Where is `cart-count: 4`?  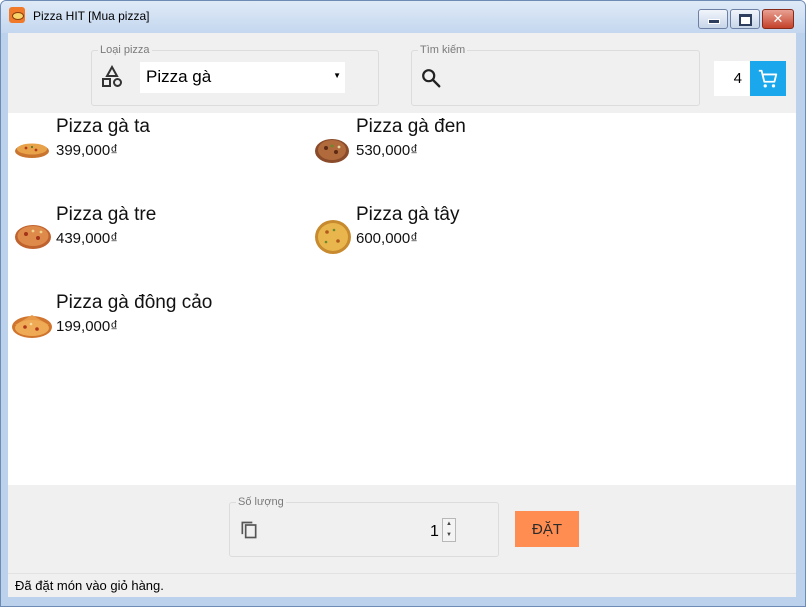
cart-count: 4 is located at coordinates (732, 78).